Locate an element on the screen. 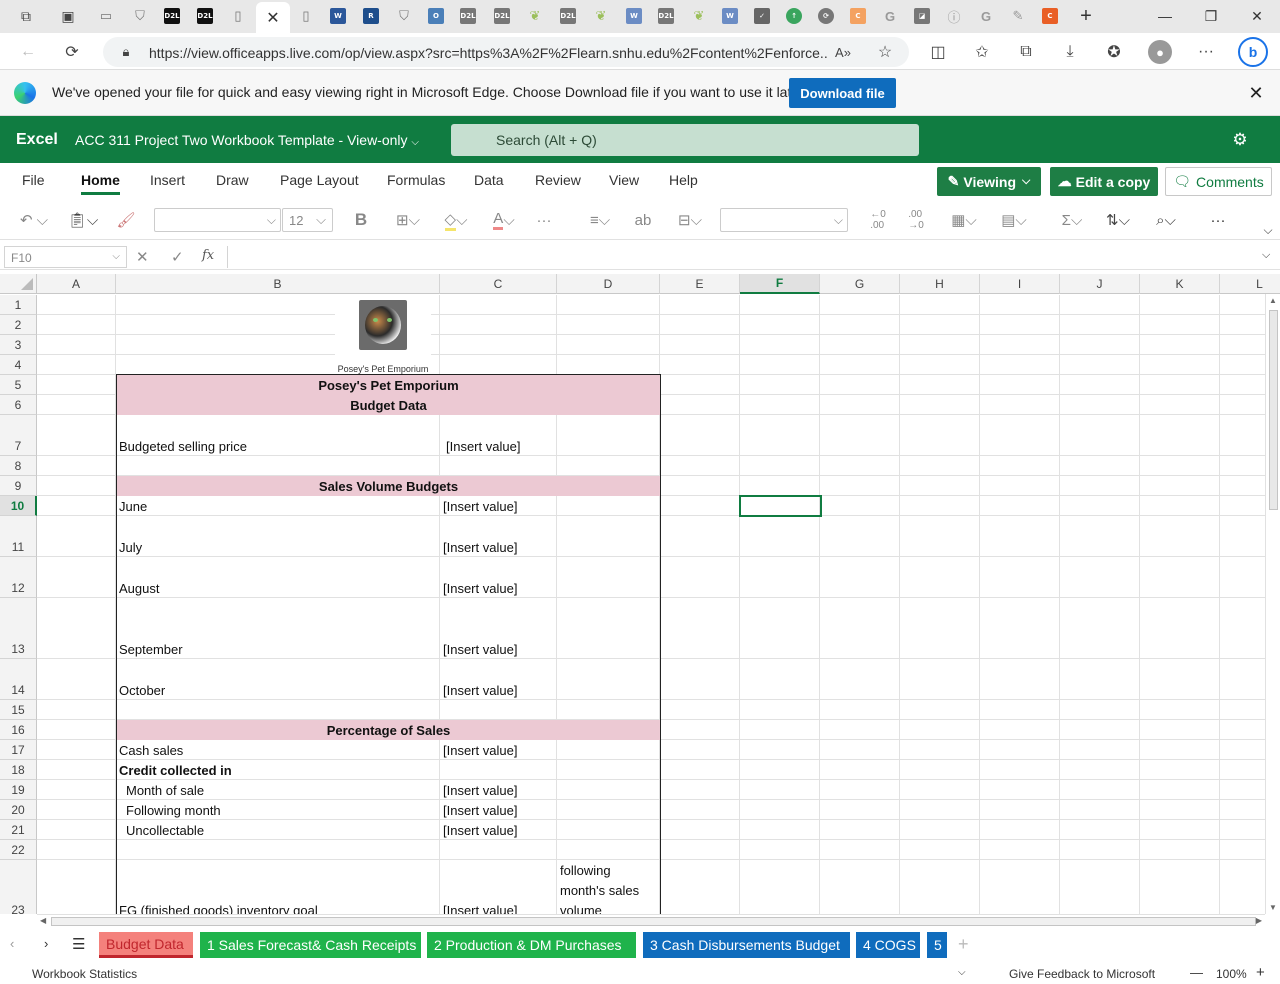  workspaces-icon: ⧉ is located at coordinates (26, 16).